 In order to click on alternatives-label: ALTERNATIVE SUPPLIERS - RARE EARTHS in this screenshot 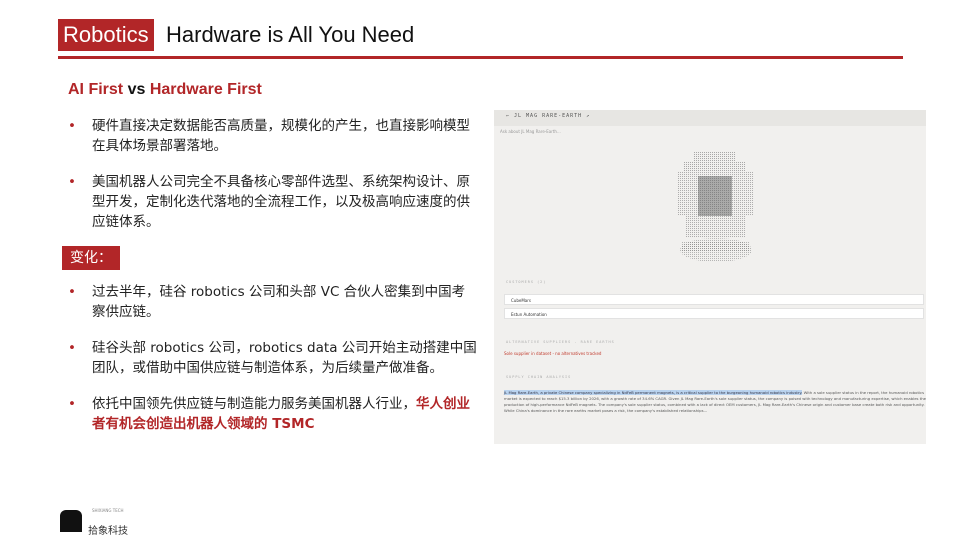, I will do `click(560, 342)`.